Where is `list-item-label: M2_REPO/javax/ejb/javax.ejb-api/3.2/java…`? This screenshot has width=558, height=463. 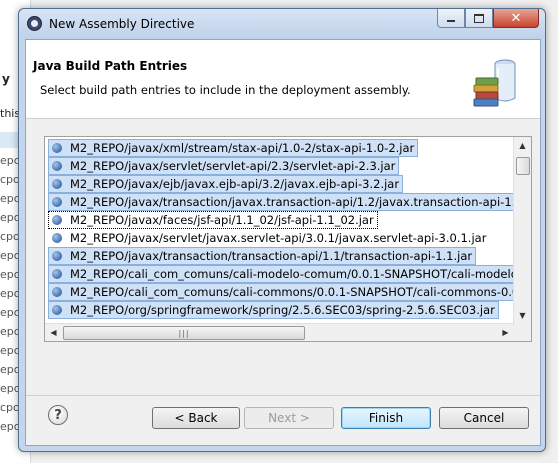 list-item-label: M2_REPO/javax/ejb/javax.ejb-api/3.2/java… is located at coordinates (235, 183).